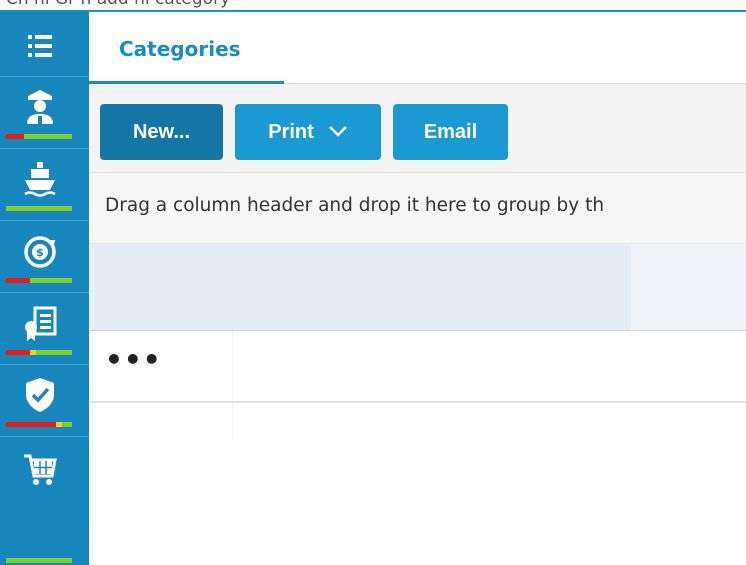  What do you see at coordinates (39, 136) in the screenshot?
I see `crew-status-bar` at bounding box center [39, 136].